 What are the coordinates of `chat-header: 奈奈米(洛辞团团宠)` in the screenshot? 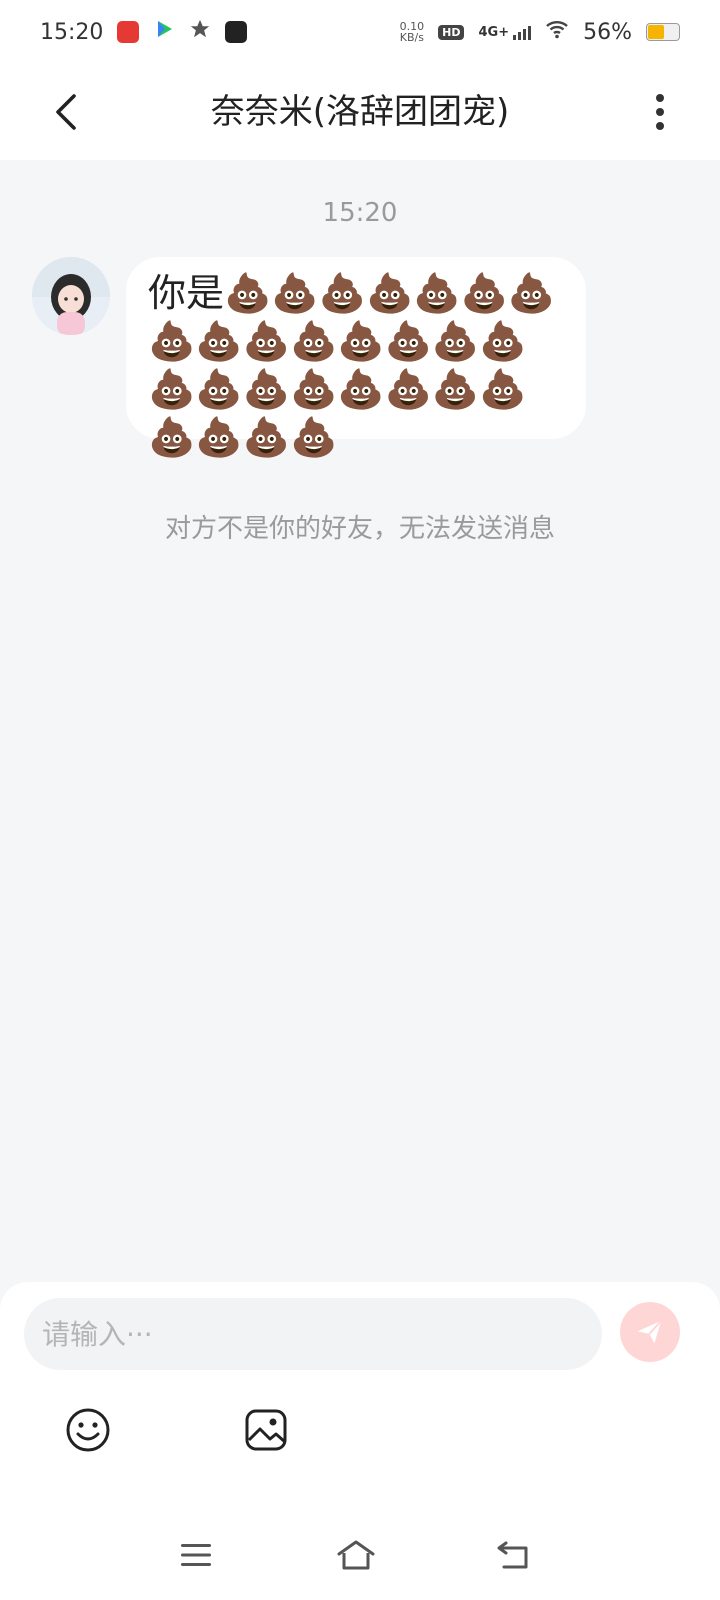 It's located at (360, 112).